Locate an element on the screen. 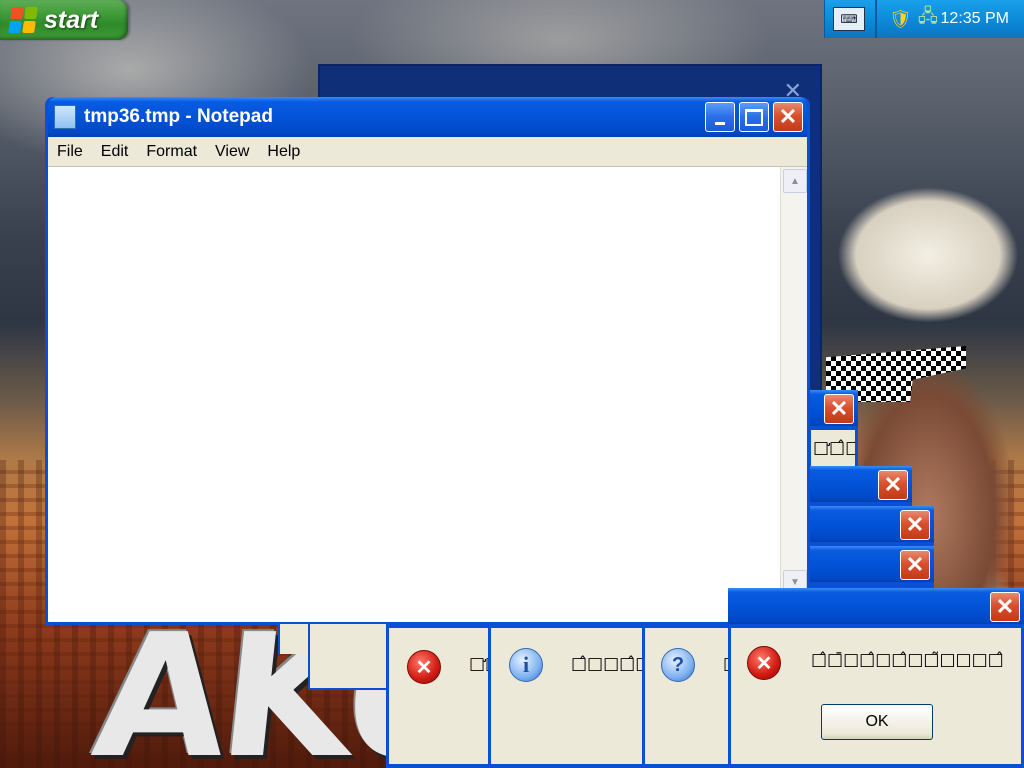 The image size is (1024, 768). logo-blue is located at coordinates (15, 27).